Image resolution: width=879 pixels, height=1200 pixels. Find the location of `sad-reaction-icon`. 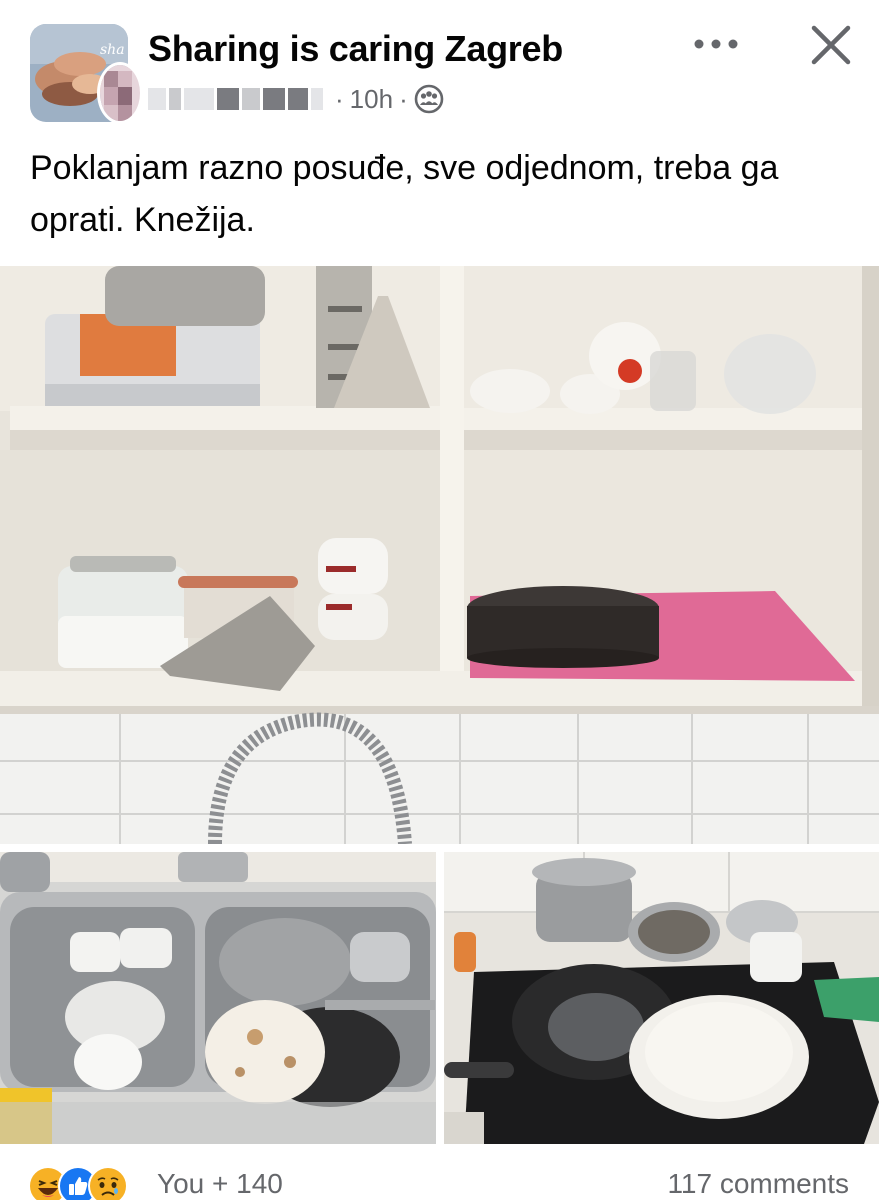

sad-reaction-icon is located at coordinates (108, 1183).